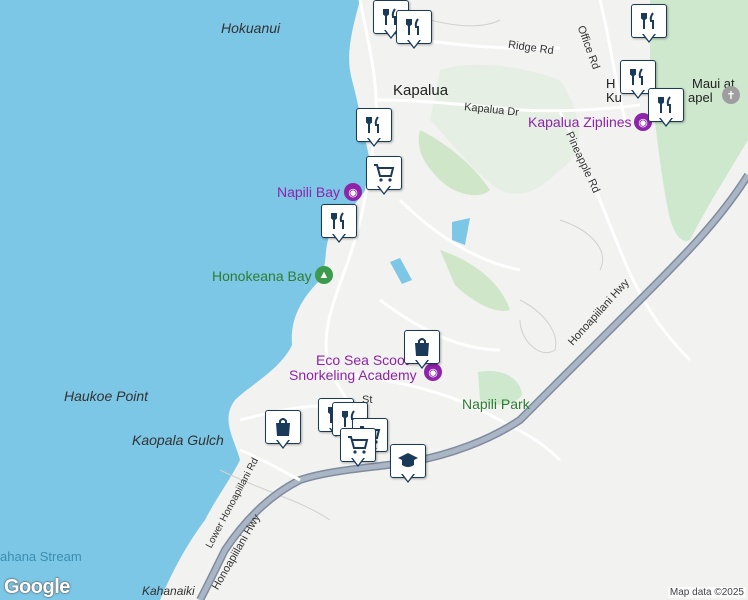 The height and width of the screenshot is (600, 748). I want to click on school-marker, so click(408, 464).